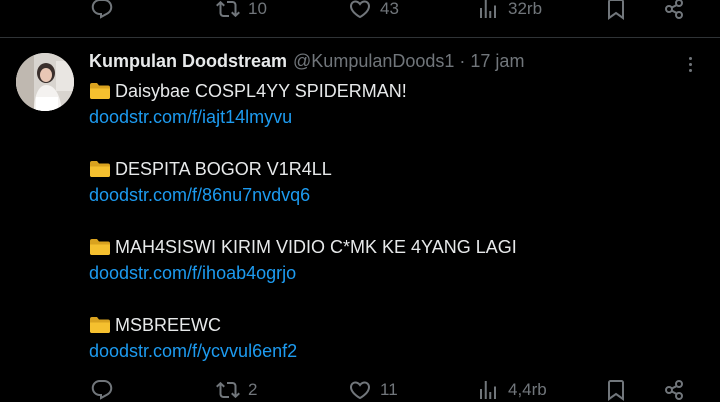 This screenshot has width=720, height=402. Describe the element at coordinates (373, 10) in the screenshot. I see `like-button: 43` at that location.